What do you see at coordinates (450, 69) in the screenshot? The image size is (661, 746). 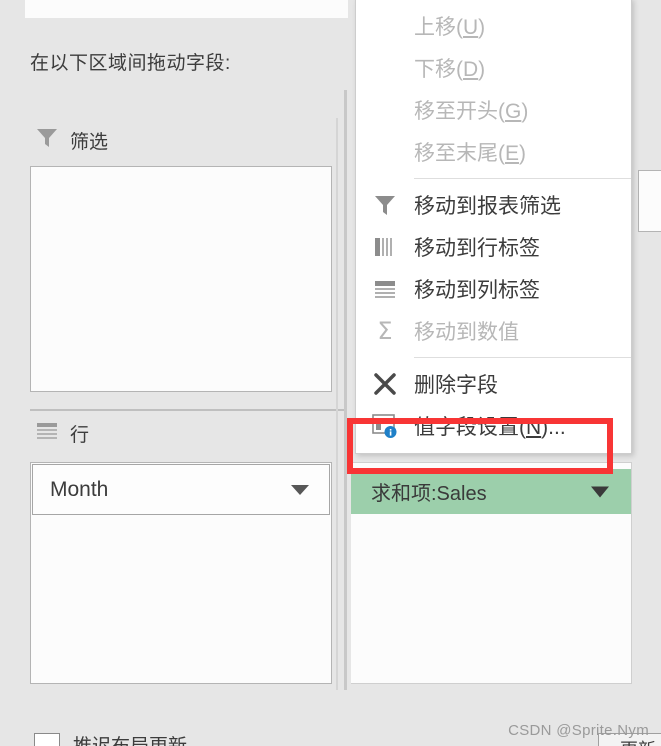 I see `menu-item-move-down-label: 下移(D)` at bounding box center [450, 69].